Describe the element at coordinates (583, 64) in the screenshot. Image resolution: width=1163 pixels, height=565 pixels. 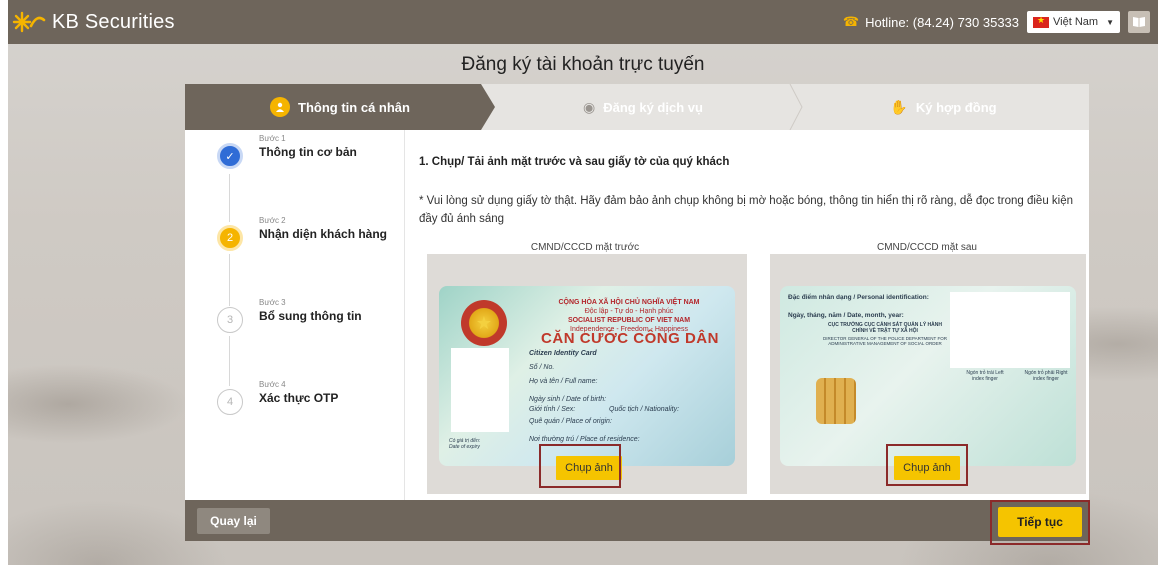
I see `page-title: Đăng ký tài khoản trực tuyến` at that location.